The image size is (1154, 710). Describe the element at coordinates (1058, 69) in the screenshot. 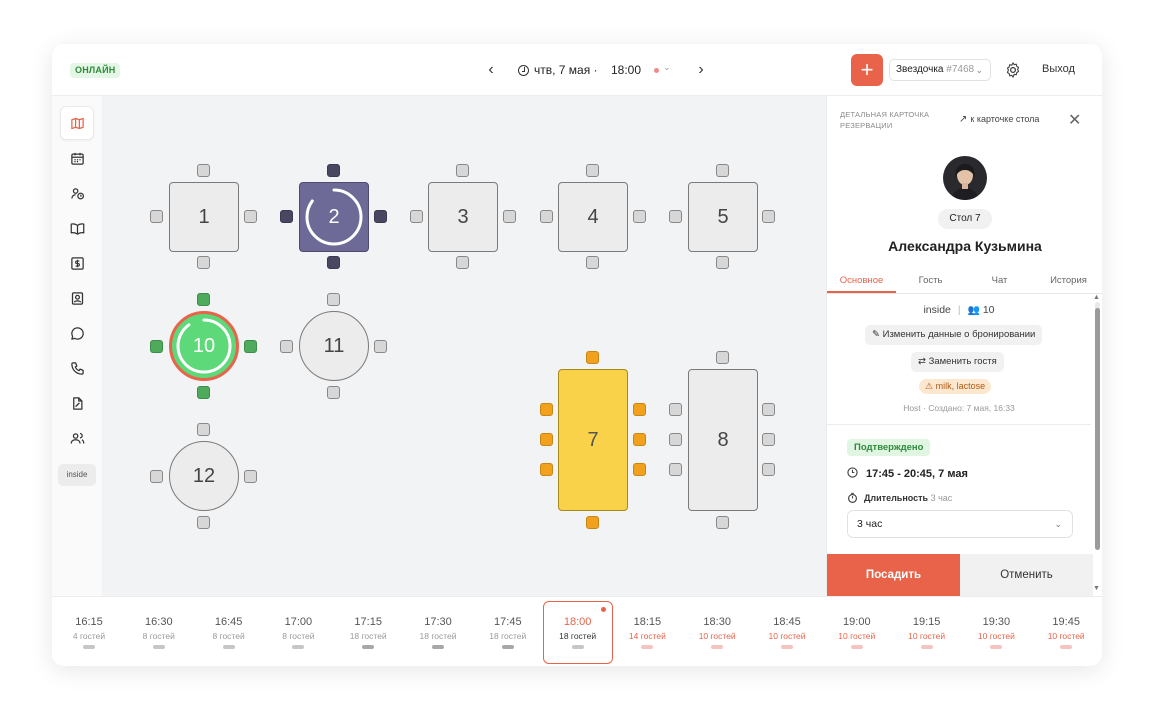

I see `logout-link: Выход` at that location.